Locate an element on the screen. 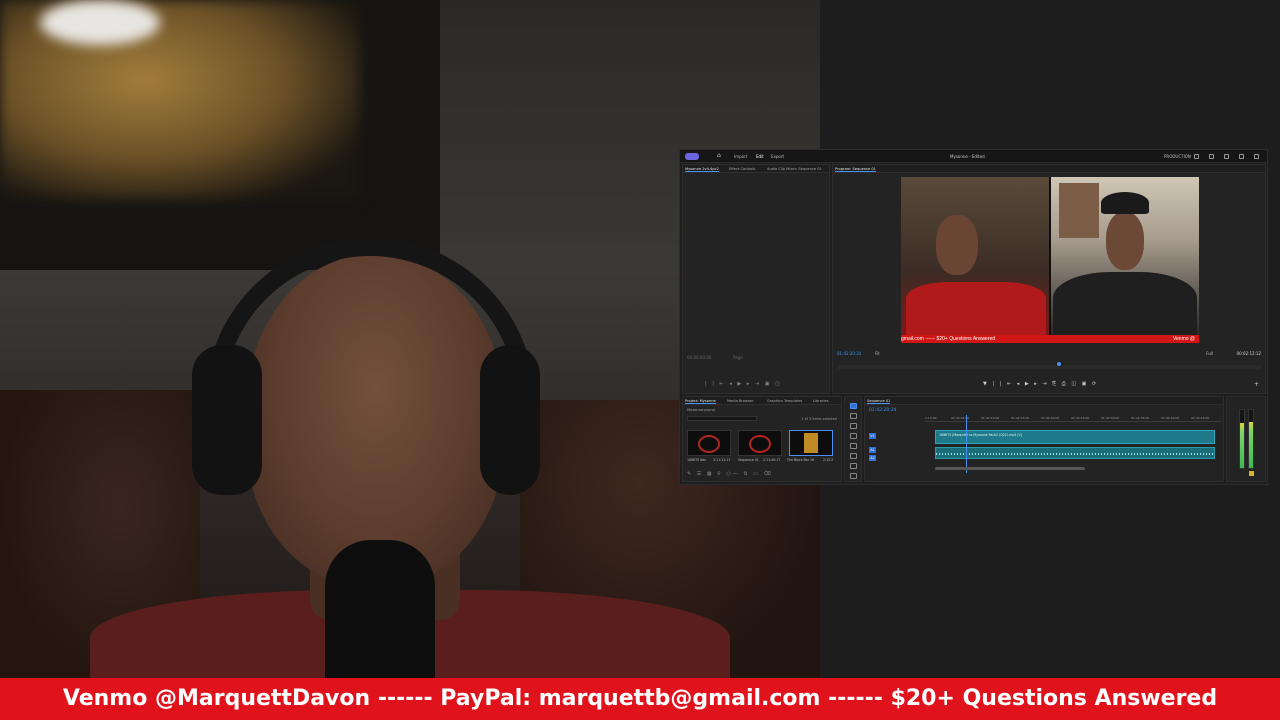 Image resolution: width=1280 pixels, height=720 pixels. notification-icon is located at coordinates (1226, 156).